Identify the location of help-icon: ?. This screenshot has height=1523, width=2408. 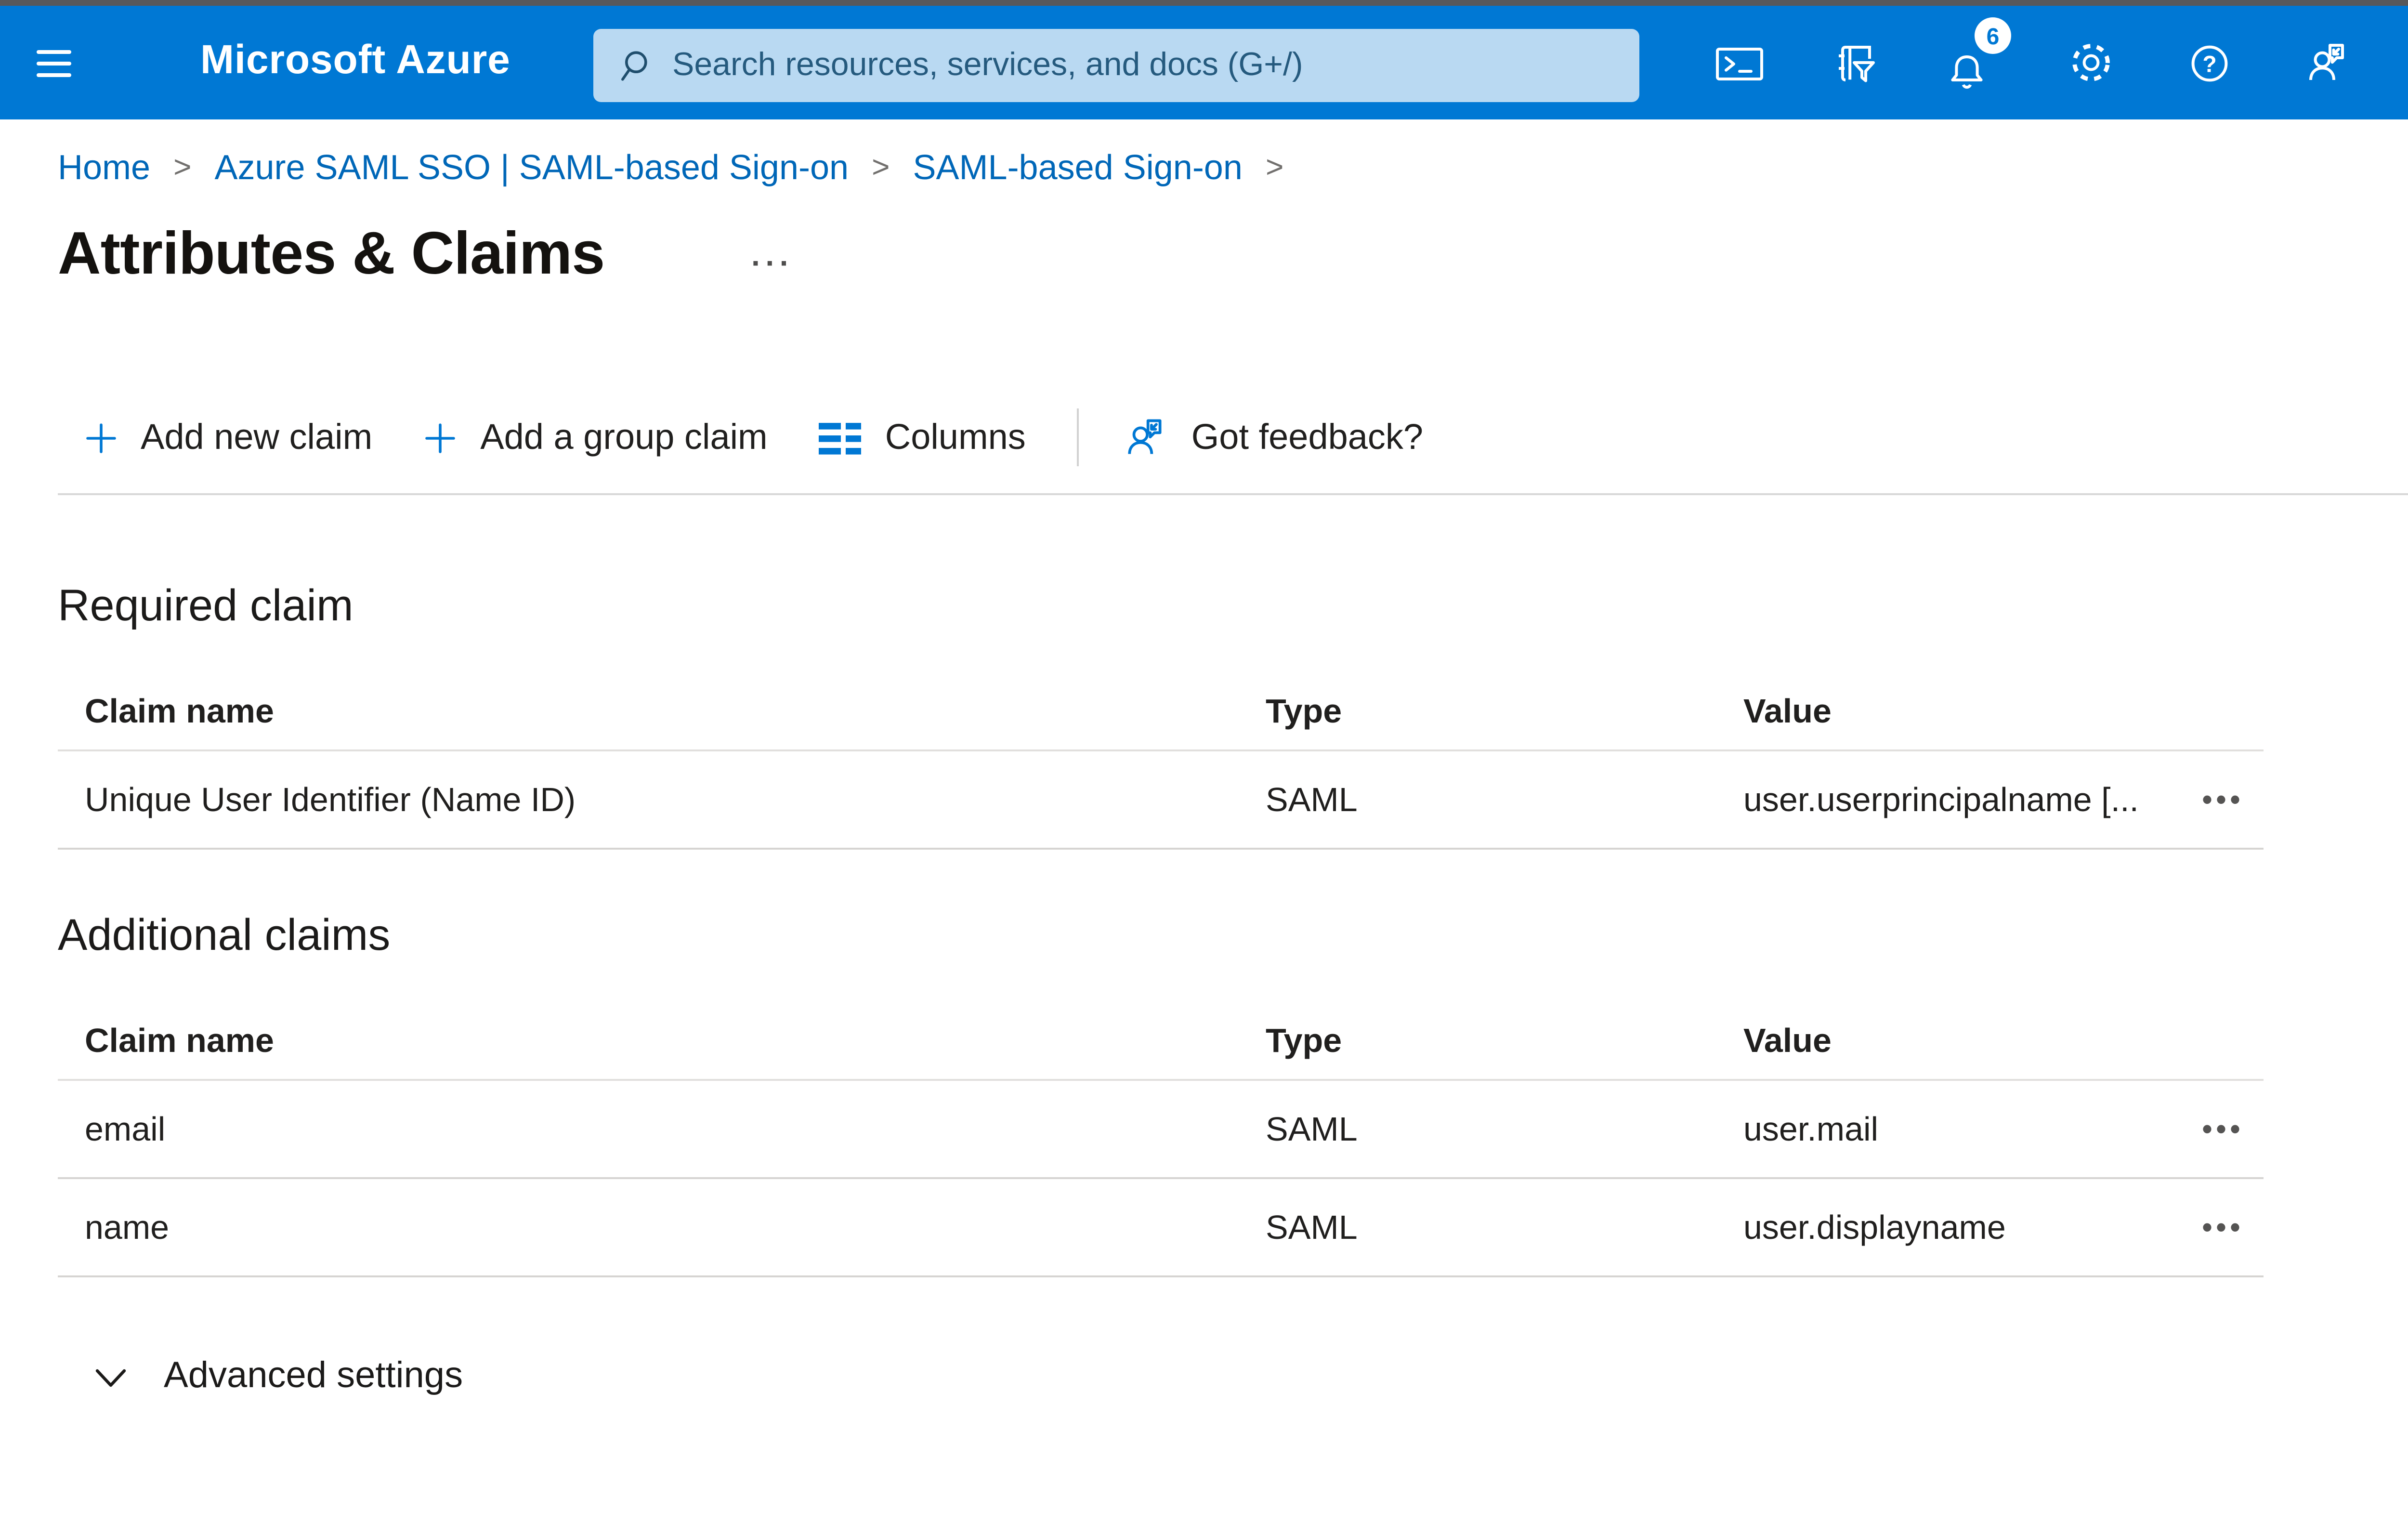
(2208, 62).